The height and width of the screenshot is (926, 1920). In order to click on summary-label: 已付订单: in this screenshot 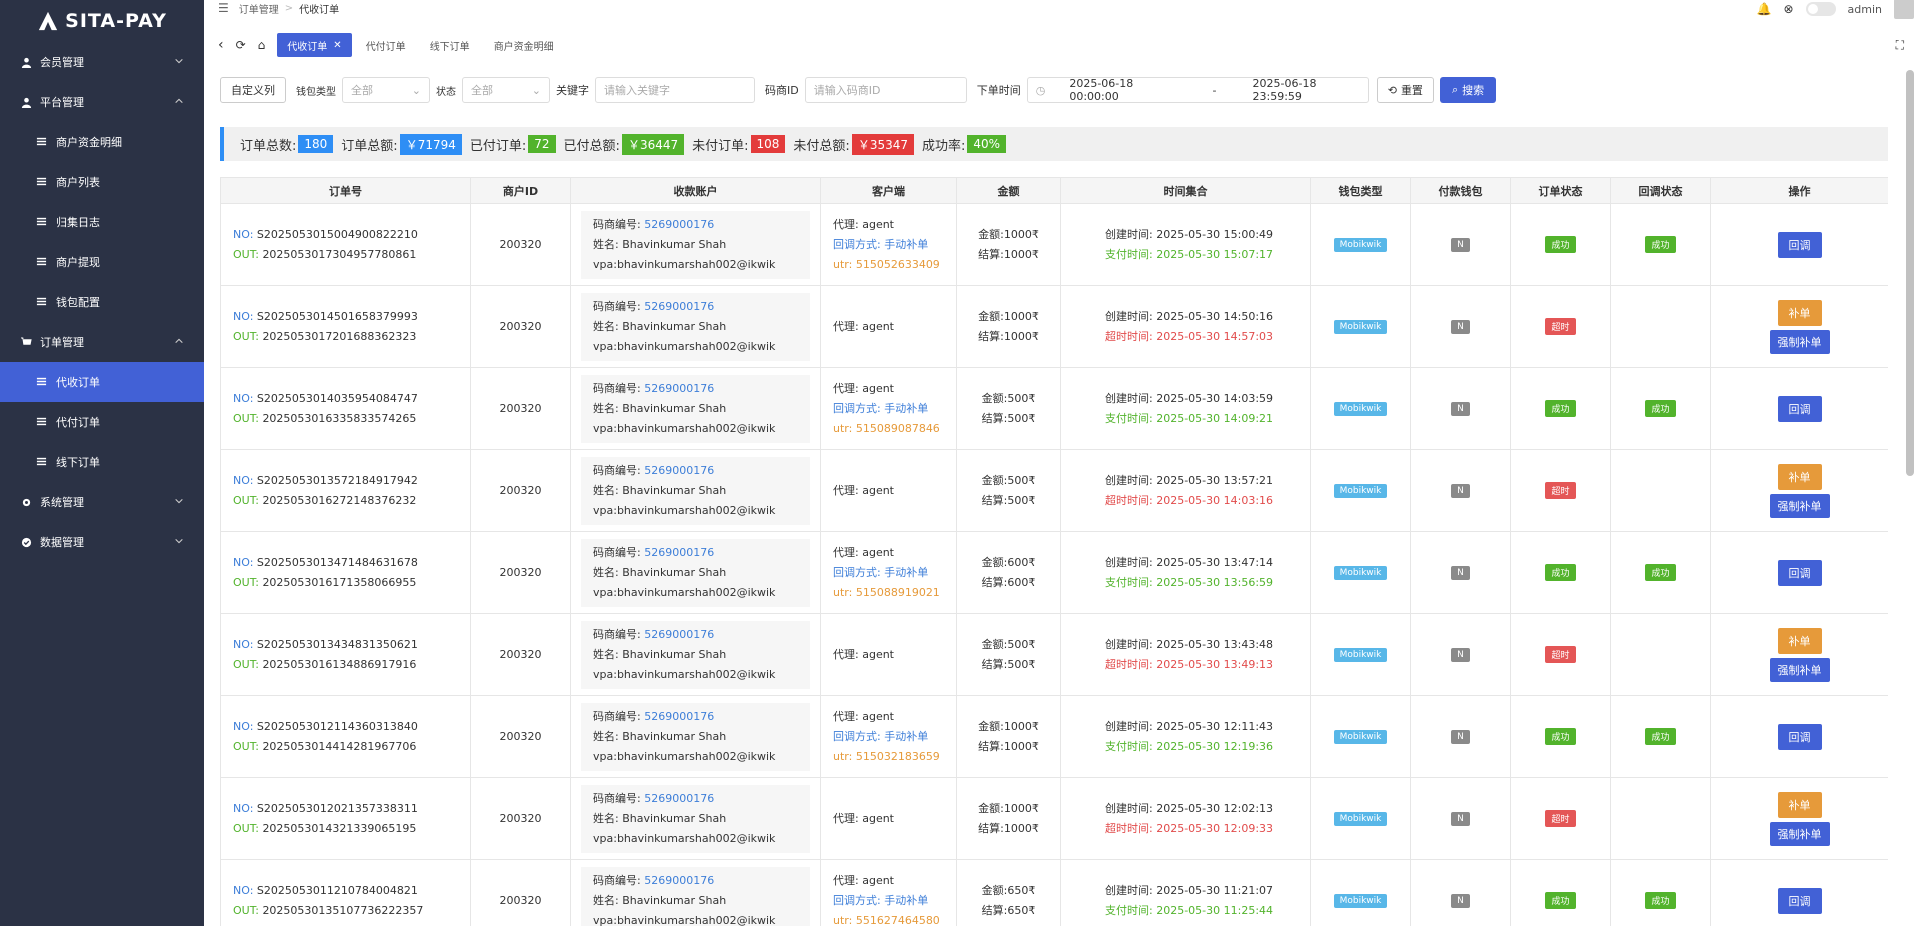, I will do `click(498, 146)`.